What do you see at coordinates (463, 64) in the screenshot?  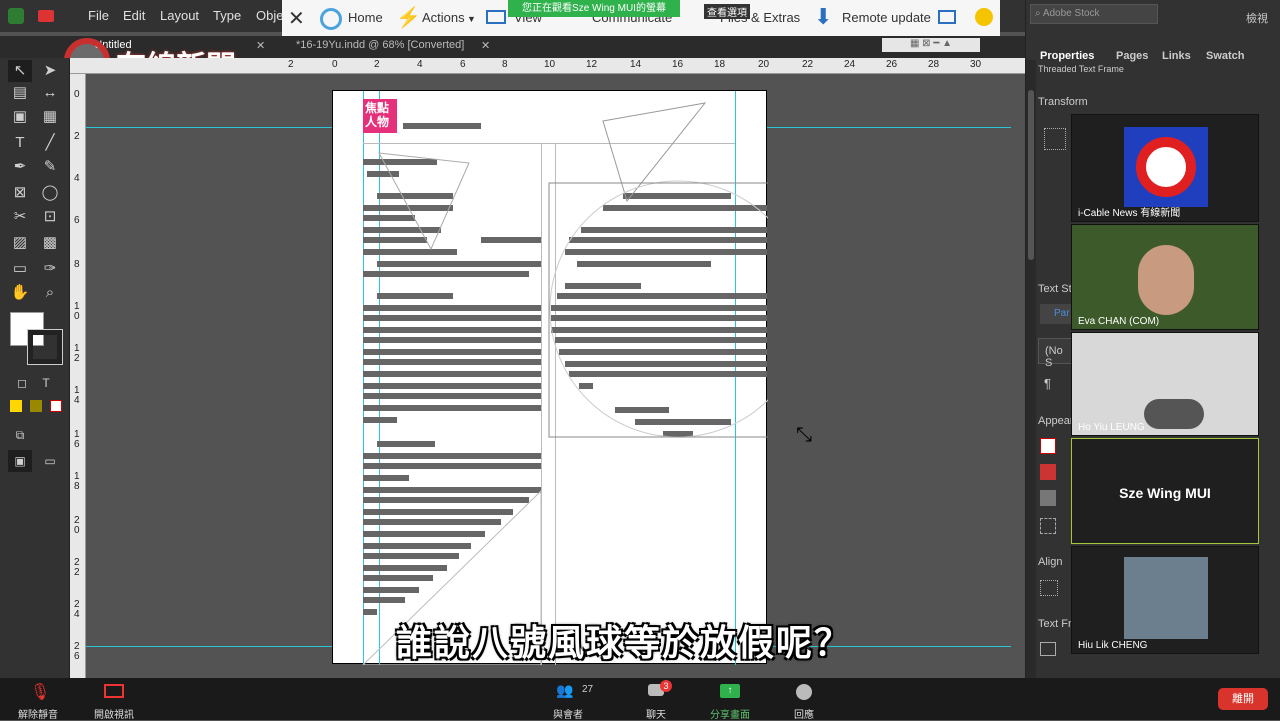 I see `ruler-tick: 6` at bounding box center [463, 64].